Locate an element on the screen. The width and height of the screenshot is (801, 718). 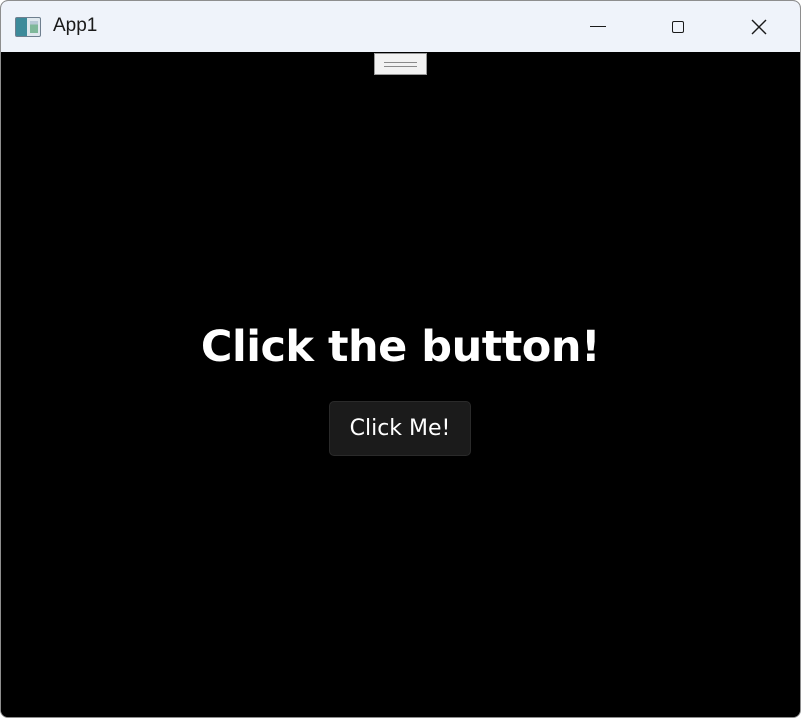
close-button is located at coordinates (759, 26).